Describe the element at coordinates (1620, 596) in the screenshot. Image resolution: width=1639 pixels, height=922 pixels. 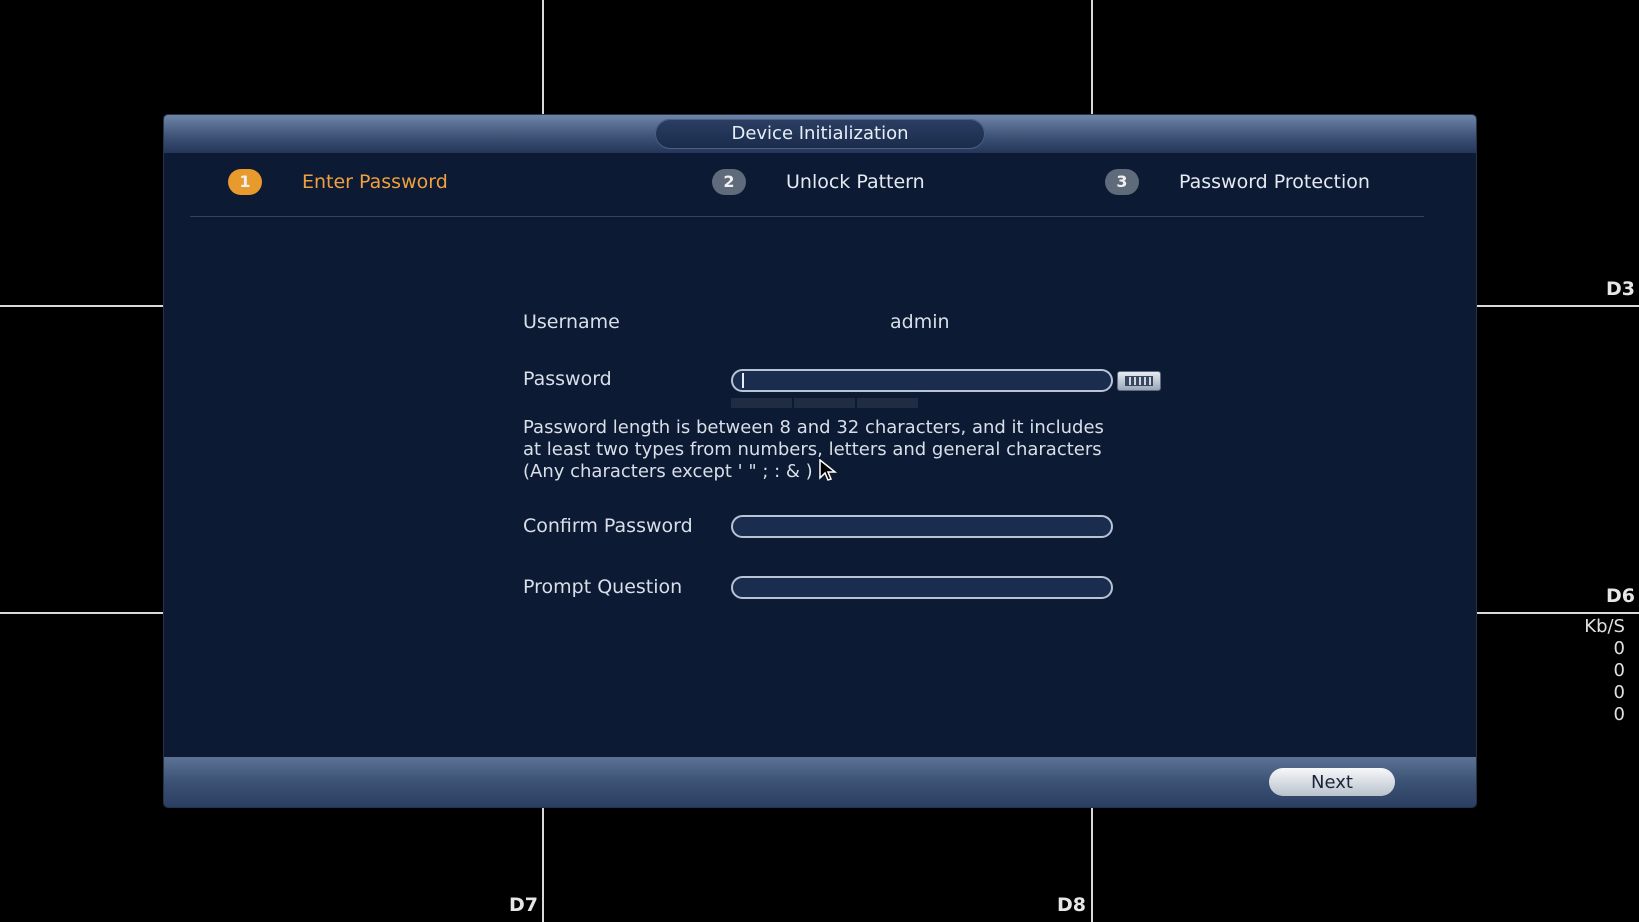
I see `channel-label-d6: D6` at that location.